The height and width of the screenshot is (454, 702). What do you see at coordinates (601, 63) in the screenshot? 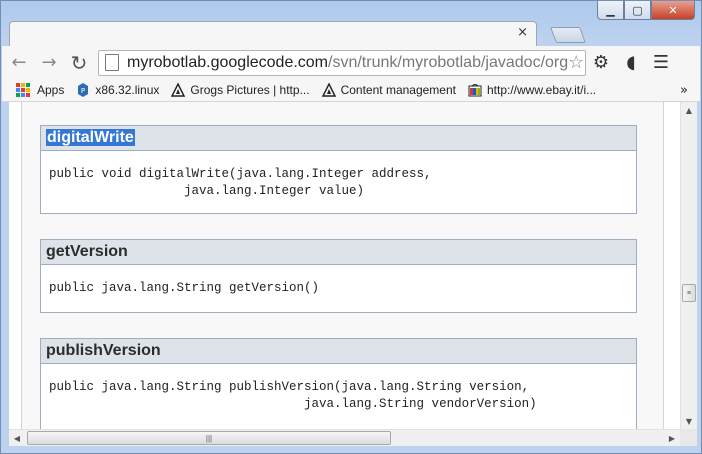
I see `settings-gear-icon: ⚙` at bounding box center [601, 63].